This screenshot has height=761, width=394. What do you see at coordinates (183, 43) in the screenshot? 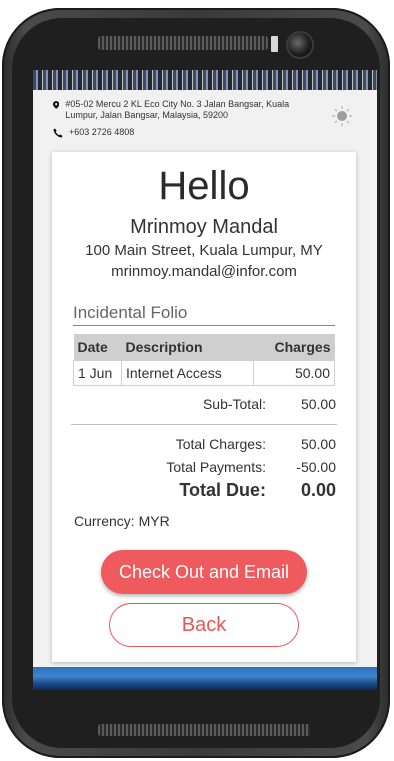
I see `top-speaker-grille` at bounding box center [183, 43].